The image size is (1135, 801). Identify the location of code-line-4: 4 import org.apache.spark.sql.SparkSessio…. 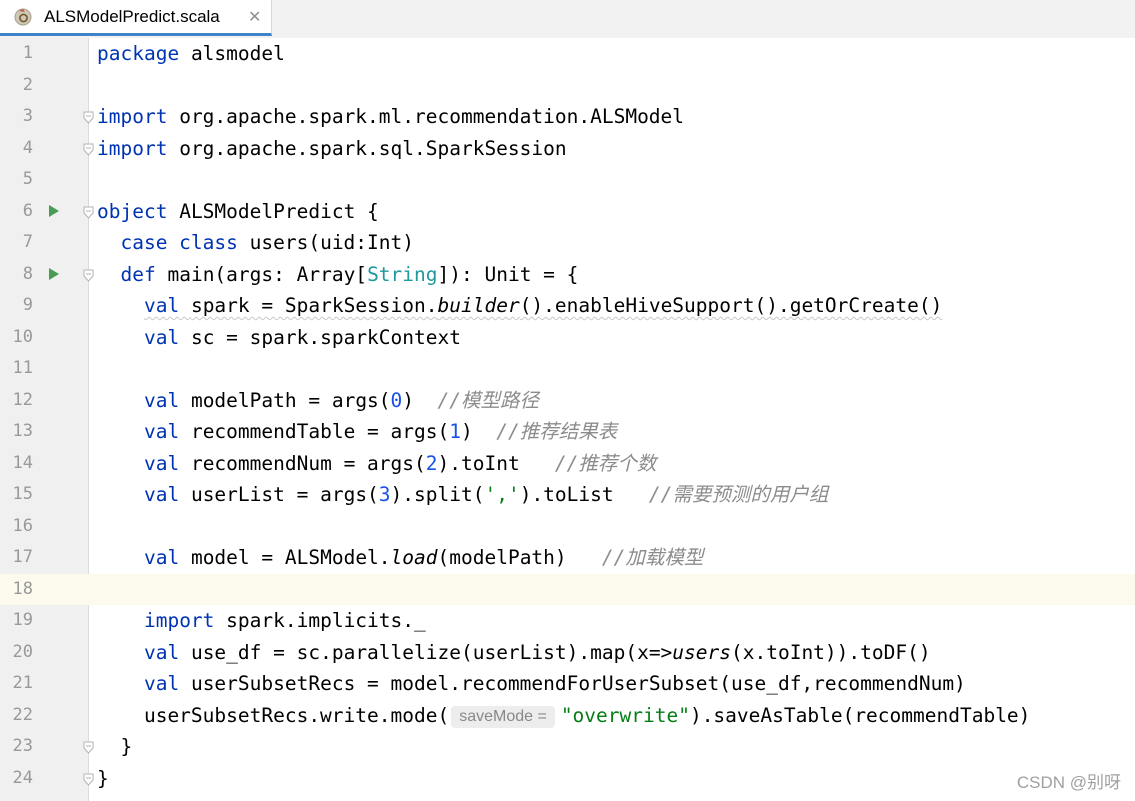
(567, 148).